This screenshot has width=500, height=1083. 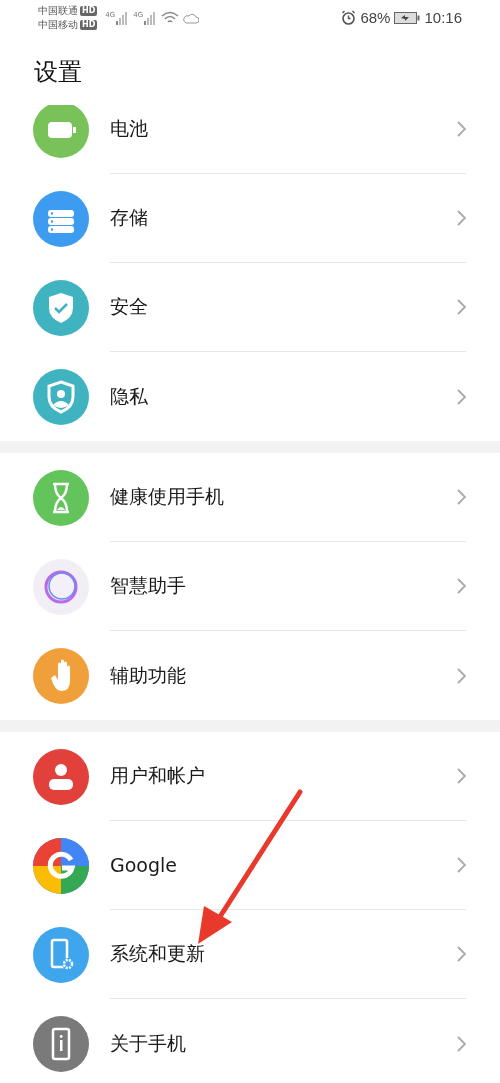 I want to click on item-label: 安全, so click(x=129, y=306).